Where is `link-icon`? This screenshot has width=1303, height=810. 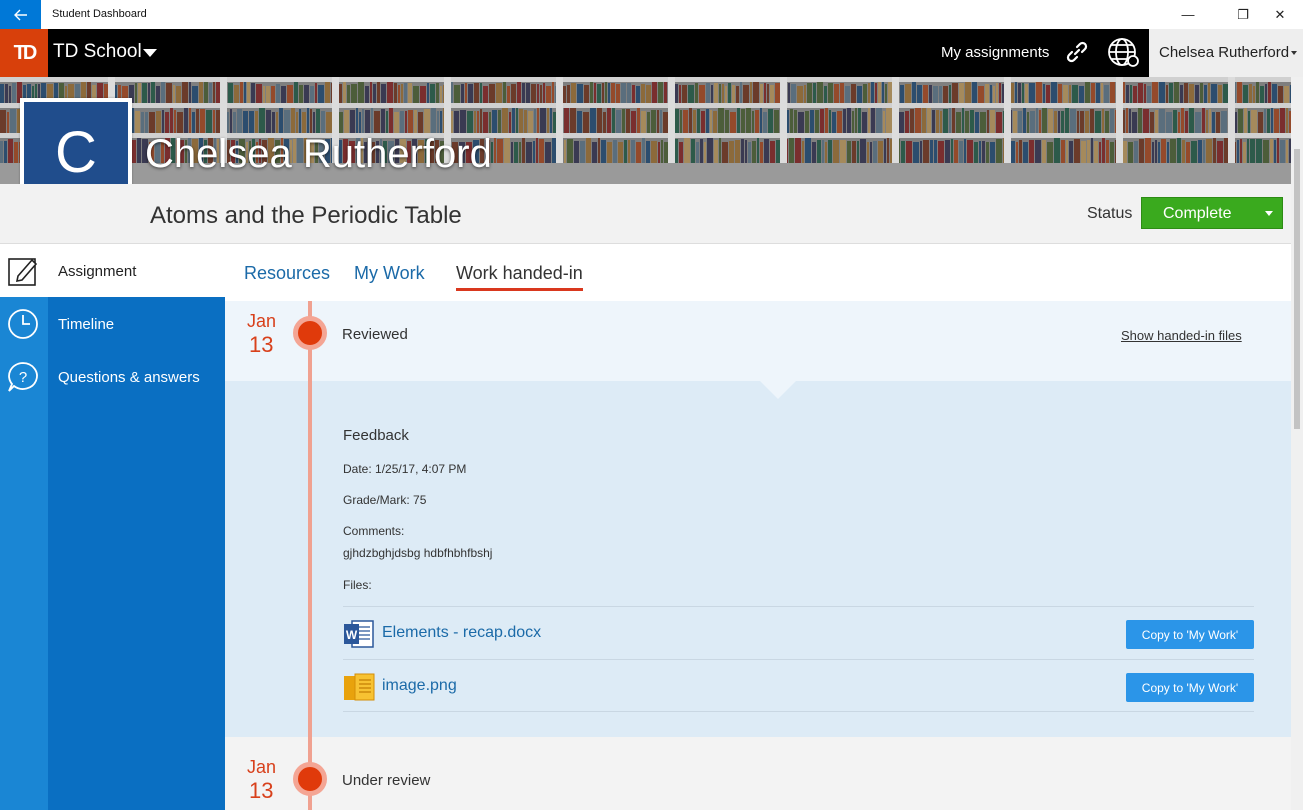 link-icon is located at coordinates (1077, 52).